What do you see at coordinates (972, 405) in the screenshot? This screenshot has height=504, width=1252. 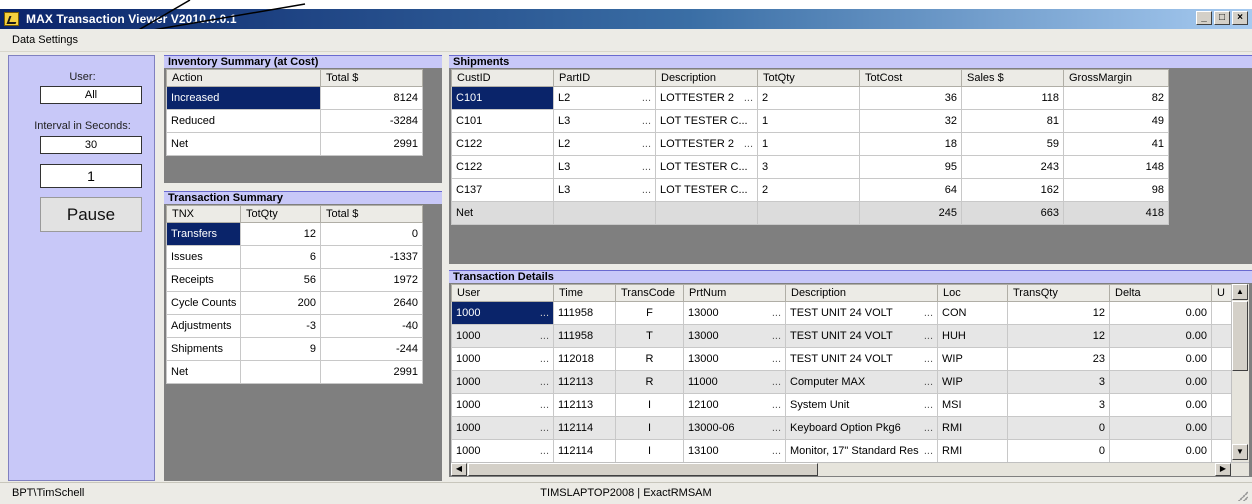 I see `cell-loc: MSI` at bounding box center [972, 405].